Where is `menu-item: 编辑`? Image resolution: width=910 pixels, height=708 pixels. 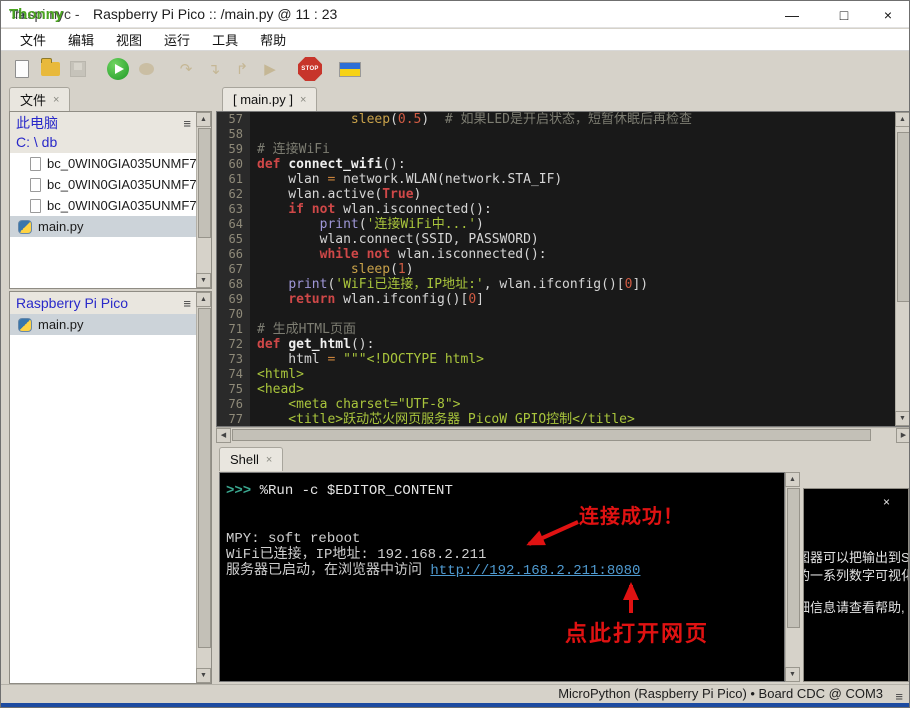 menu-item: 编辑 is located at coordinates (81, 39).